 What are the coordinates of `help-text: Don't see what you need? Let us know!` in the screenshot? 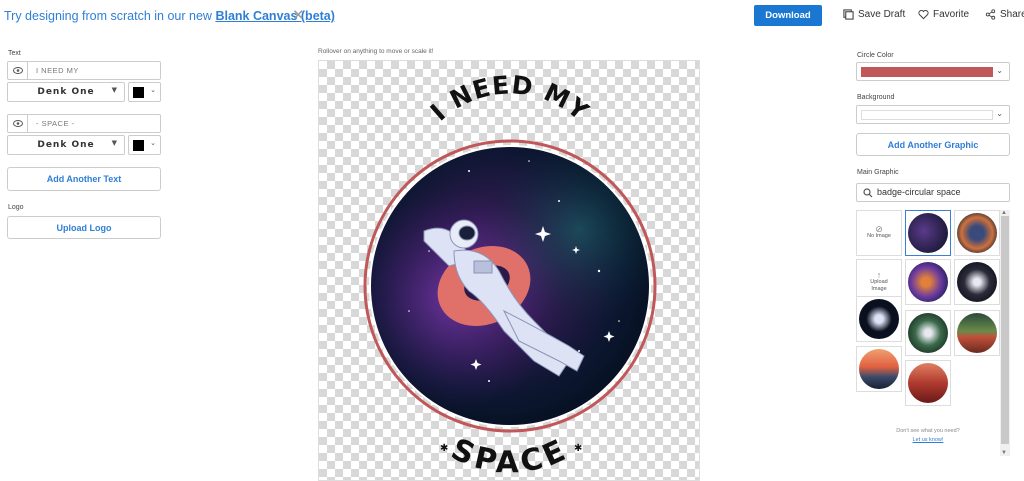 It's located at (928, 436).